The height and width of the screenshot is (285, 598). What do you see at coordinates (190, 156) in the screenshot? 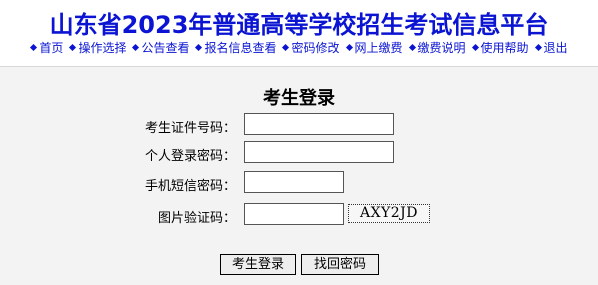
I see `password-label: 个人登录密码：` at bounding box center [190, 156].